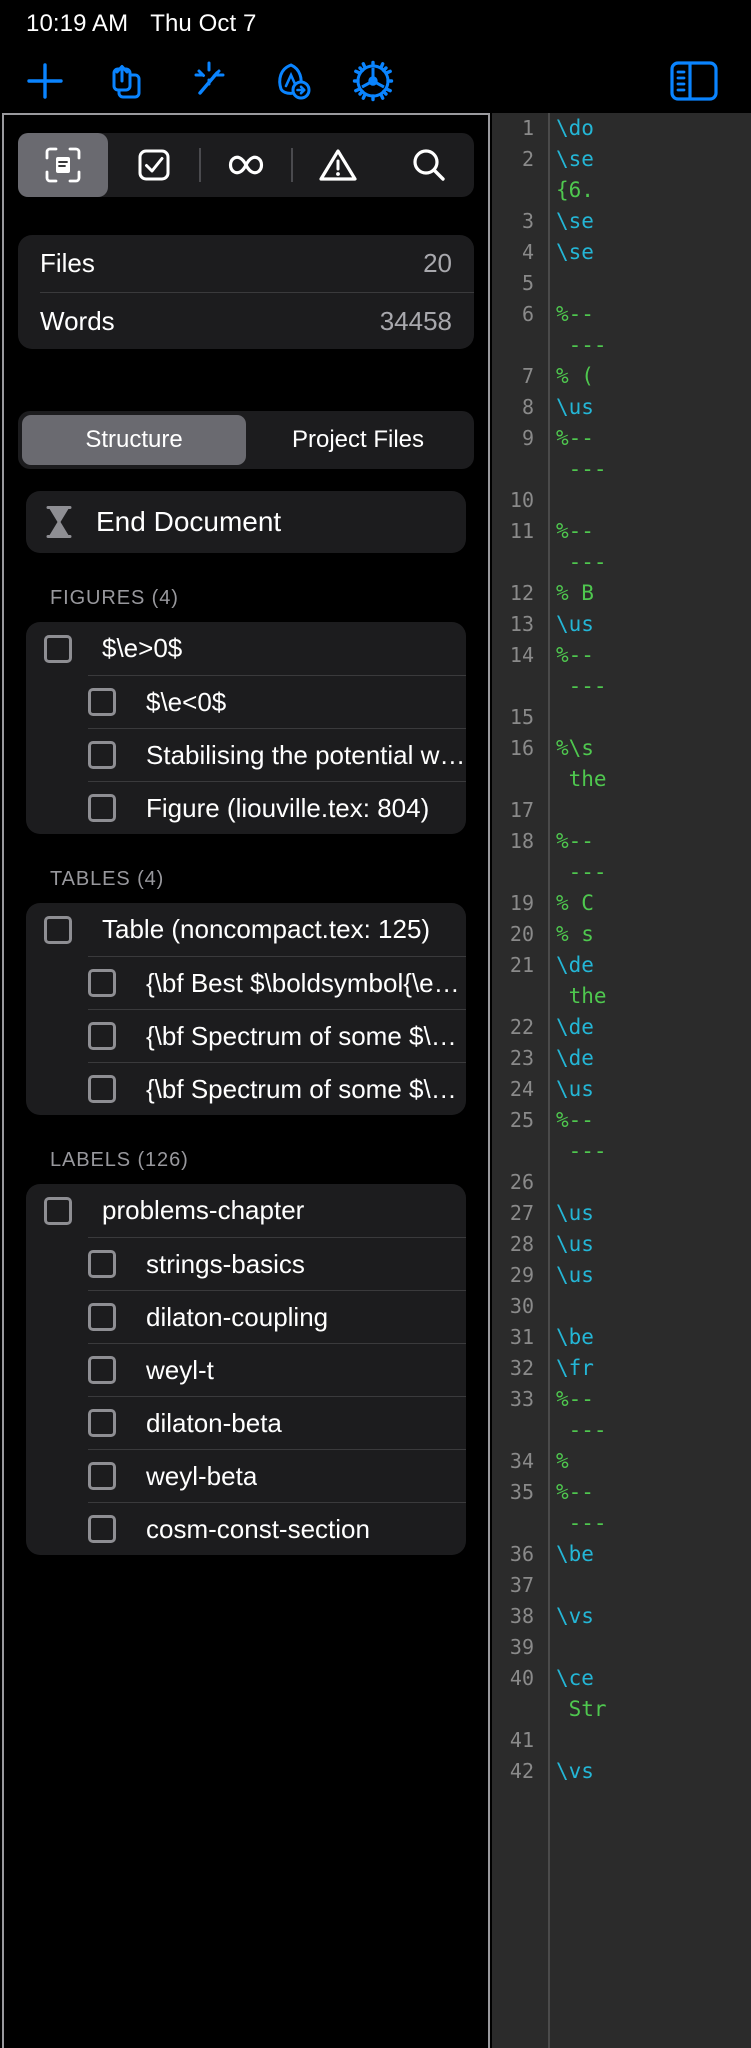 The height and width of the screenshot is (2048, 751). What do you see at coordinates (621, 1275) in the screenshot?
I see `code-line: 29 \us` at bounding box center [621, 1275].